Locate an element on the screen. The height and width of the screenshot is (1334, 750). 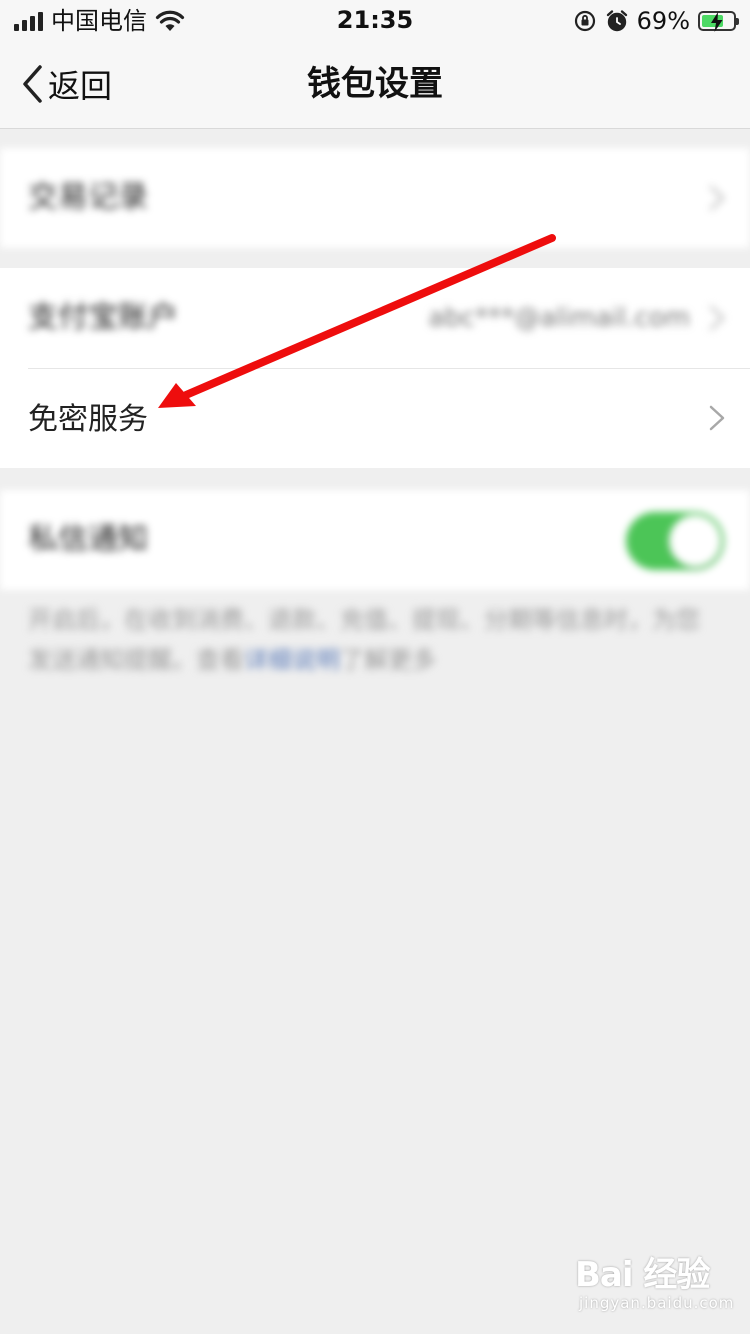
status-bar: 中国电信 21:35 69% is located at coordinates (375, 20).